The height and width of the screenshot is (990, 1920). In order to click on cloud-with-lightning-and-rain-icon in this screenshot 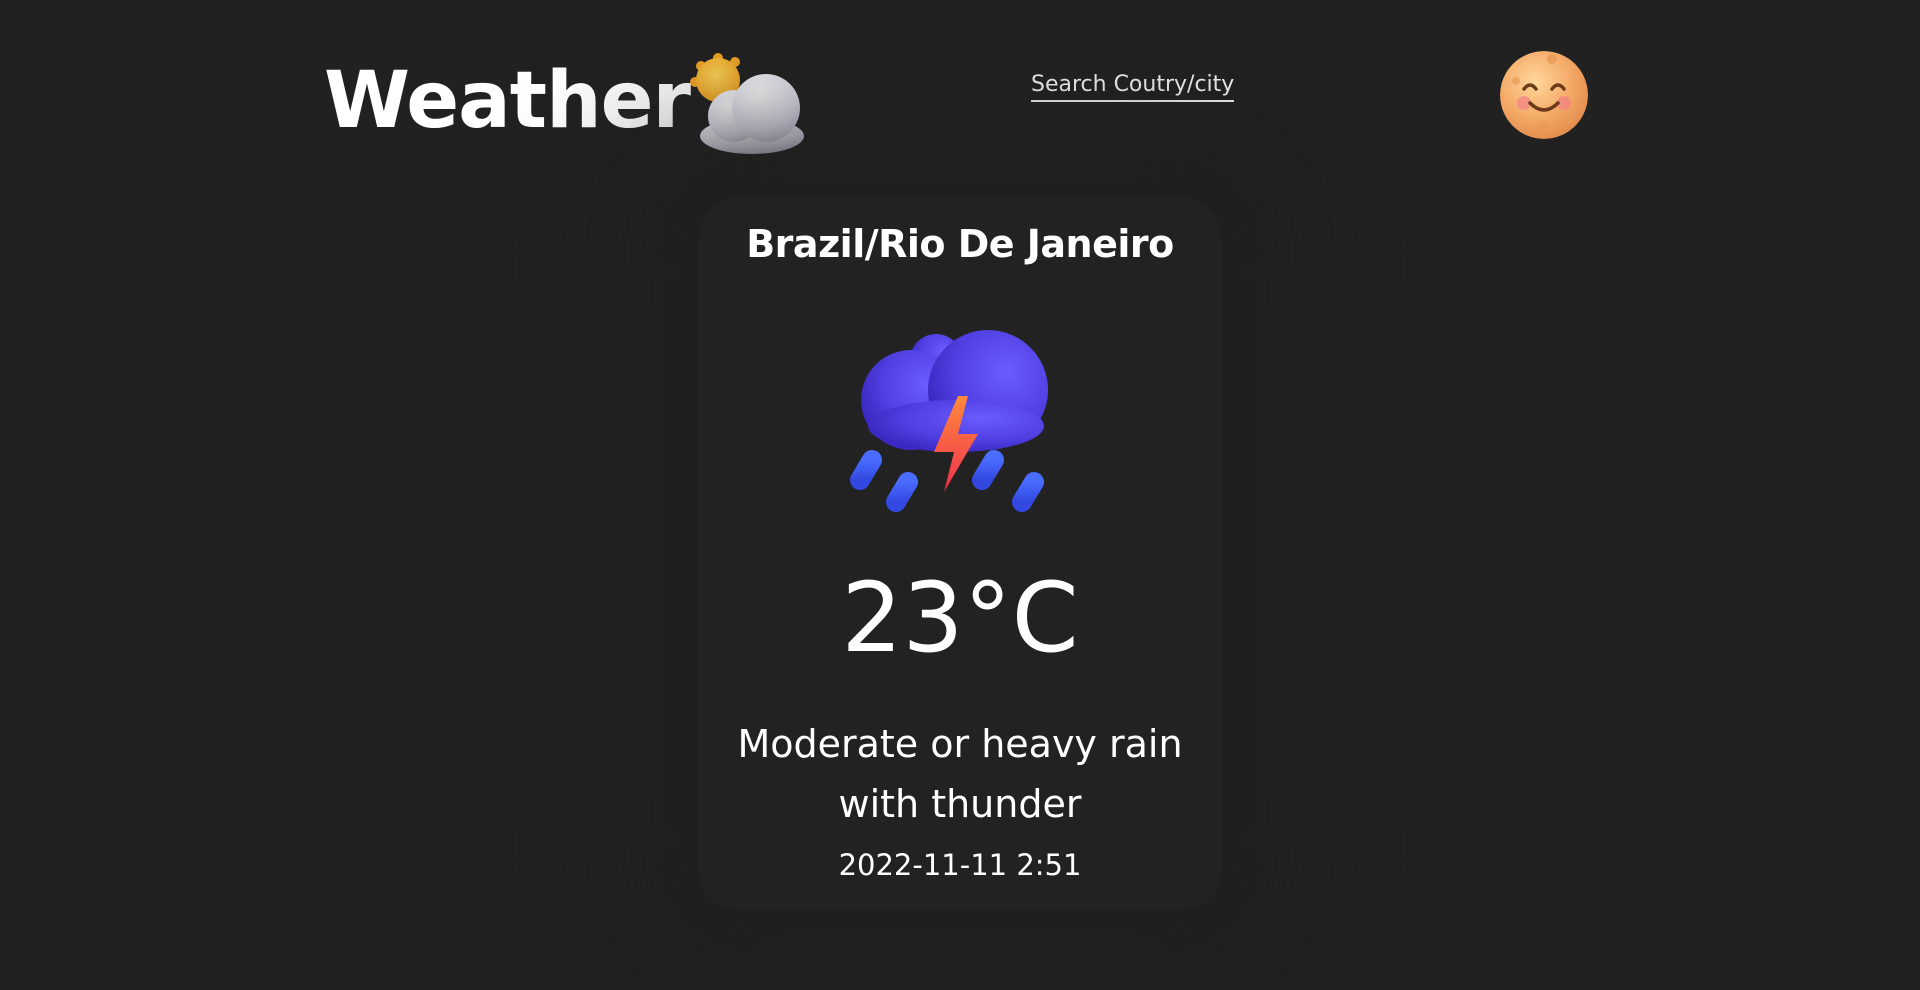, I will do `click(949, 421)`.